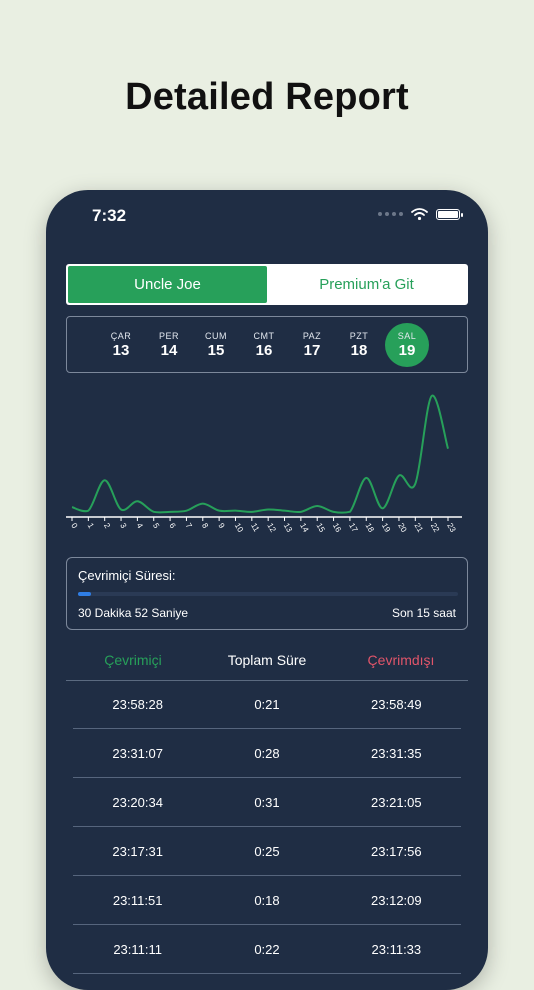 This screenshot has width=534, height=990. Describe the element at coordinates (137, 851) in the screenshot. I see `row-online-time: 23:17:31` at that location.